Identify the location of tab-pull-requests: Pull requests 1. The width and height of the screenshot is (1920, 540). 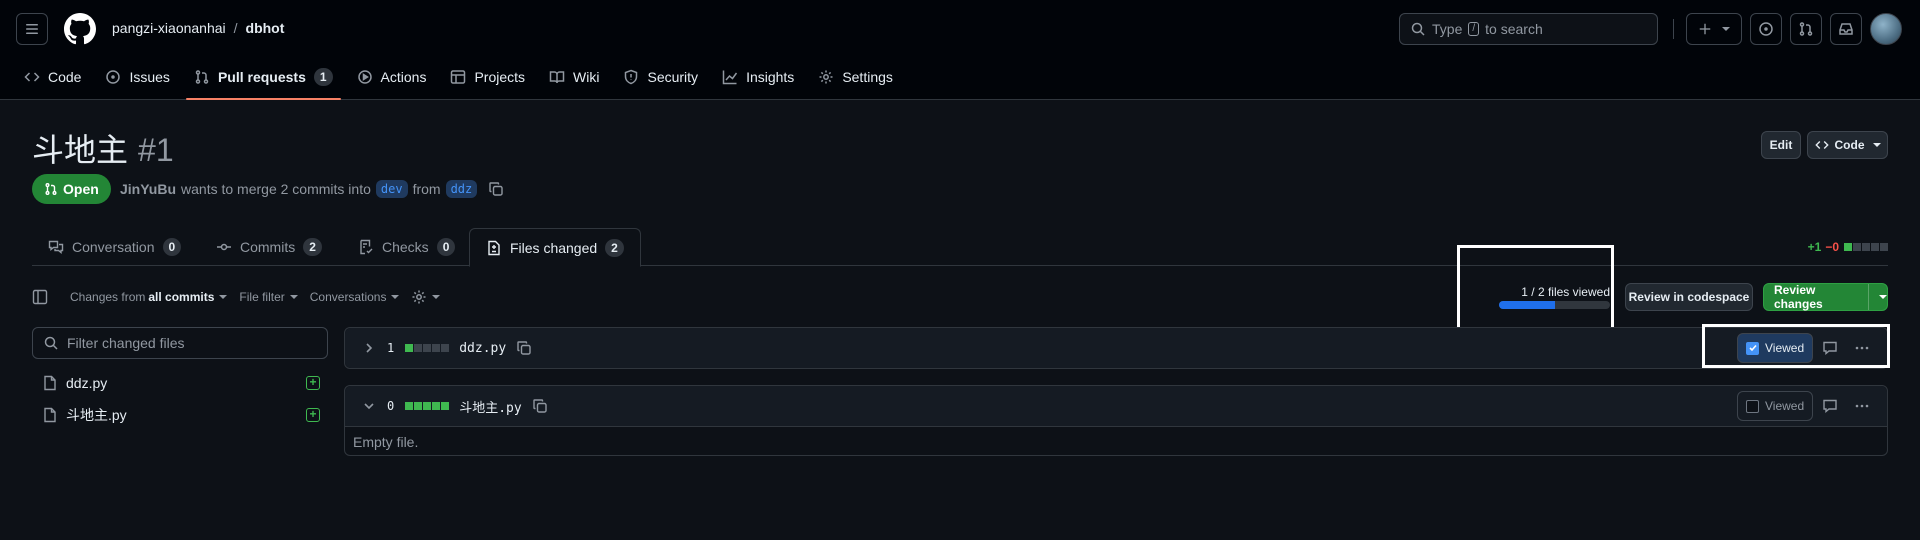
(263, 81).